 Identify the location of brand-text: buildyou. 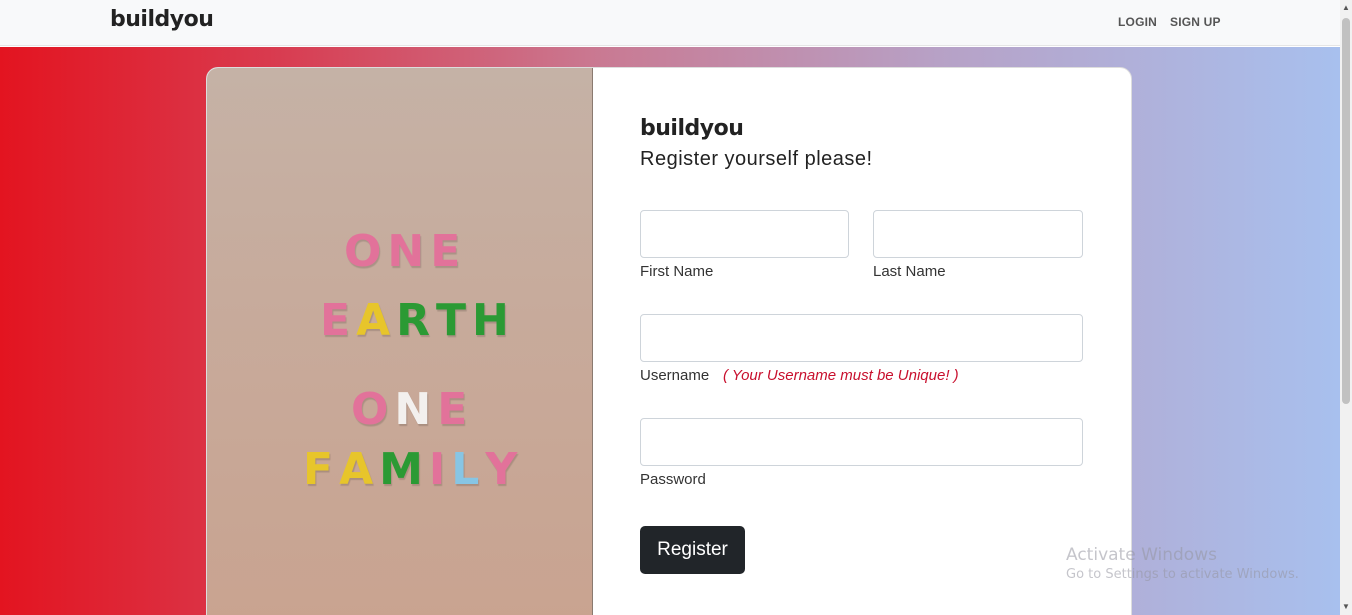
(162, 19).